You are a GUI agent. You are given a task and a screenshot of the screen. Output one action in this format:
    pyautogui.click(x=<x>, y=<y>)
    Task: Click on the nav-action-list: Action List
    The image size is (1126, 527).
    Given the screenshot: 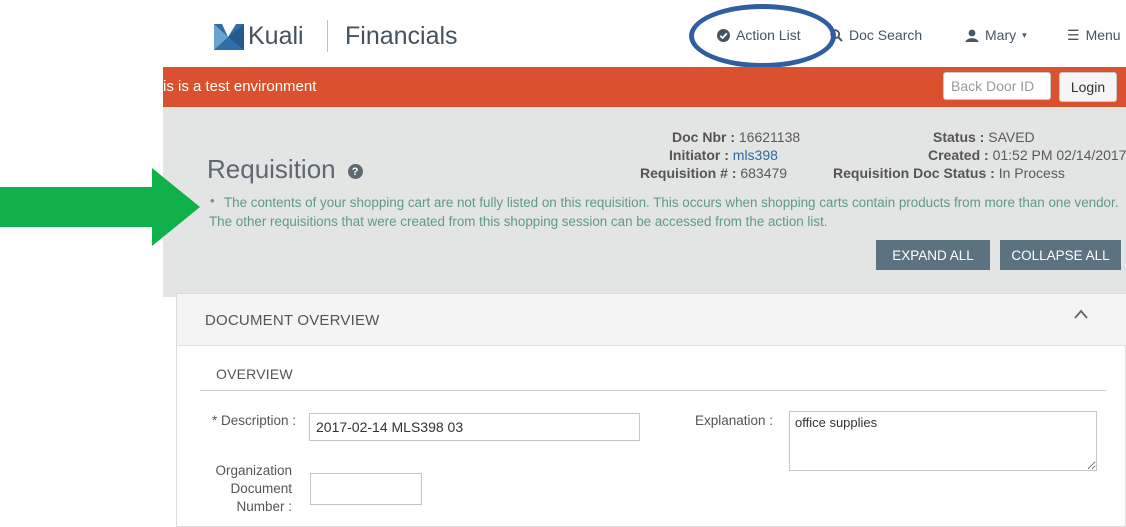 What is the action you would take?
    pyautogui.click(x=759, y=35)
    